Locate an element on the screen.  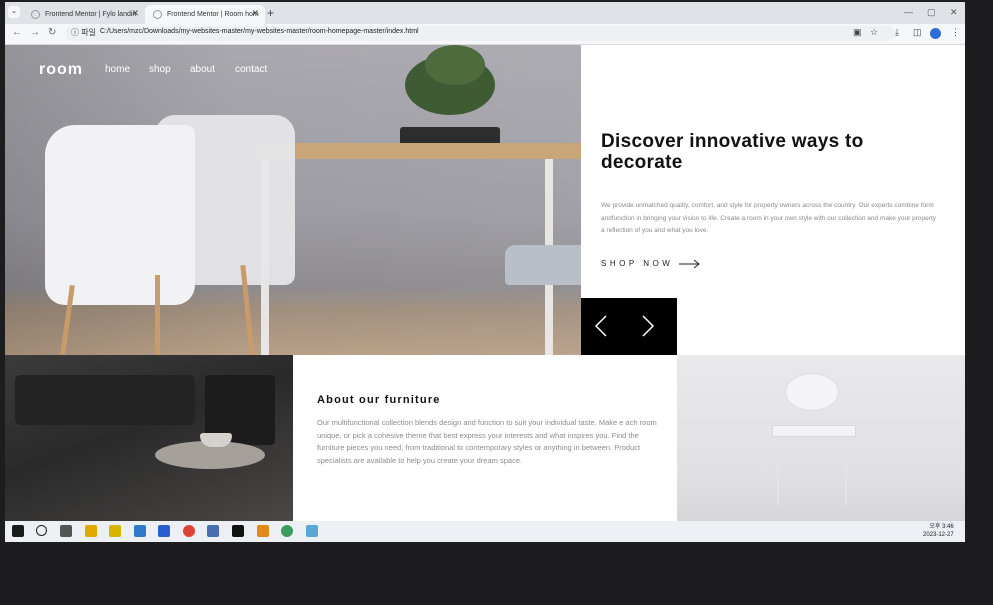
chair-back is located at coordinates (812, 392).